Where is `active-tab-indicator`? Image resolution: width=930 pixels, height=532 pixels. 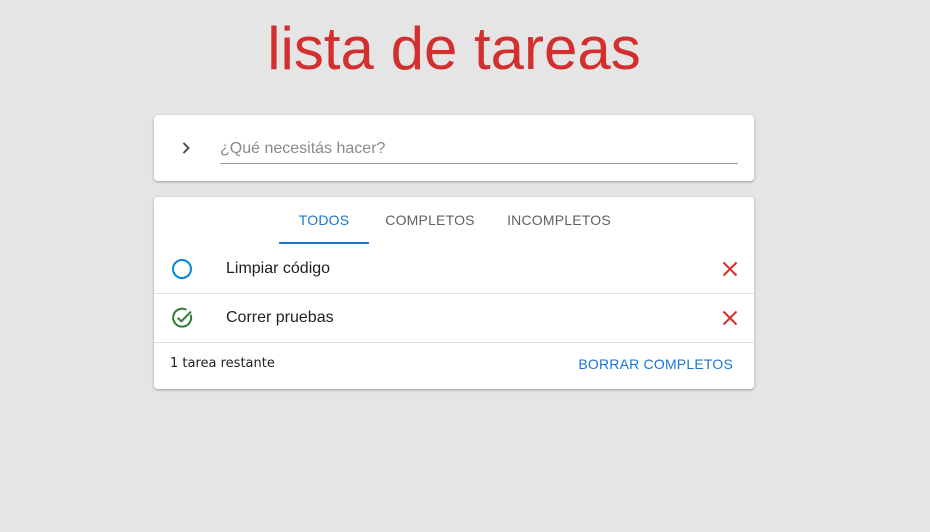 active-tab-indicator is located at coordinates (324, 243).